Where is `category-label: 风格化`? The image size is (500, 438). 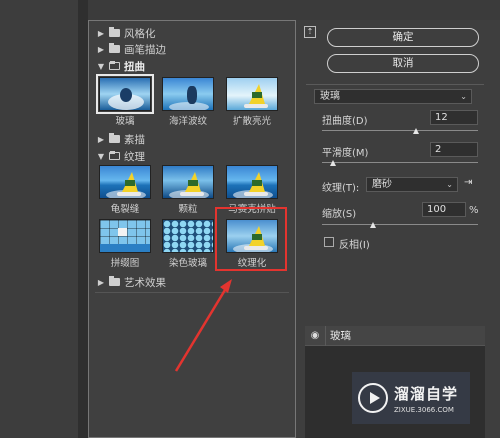 category-label: 风格化 is located at coordinates (140, 33).